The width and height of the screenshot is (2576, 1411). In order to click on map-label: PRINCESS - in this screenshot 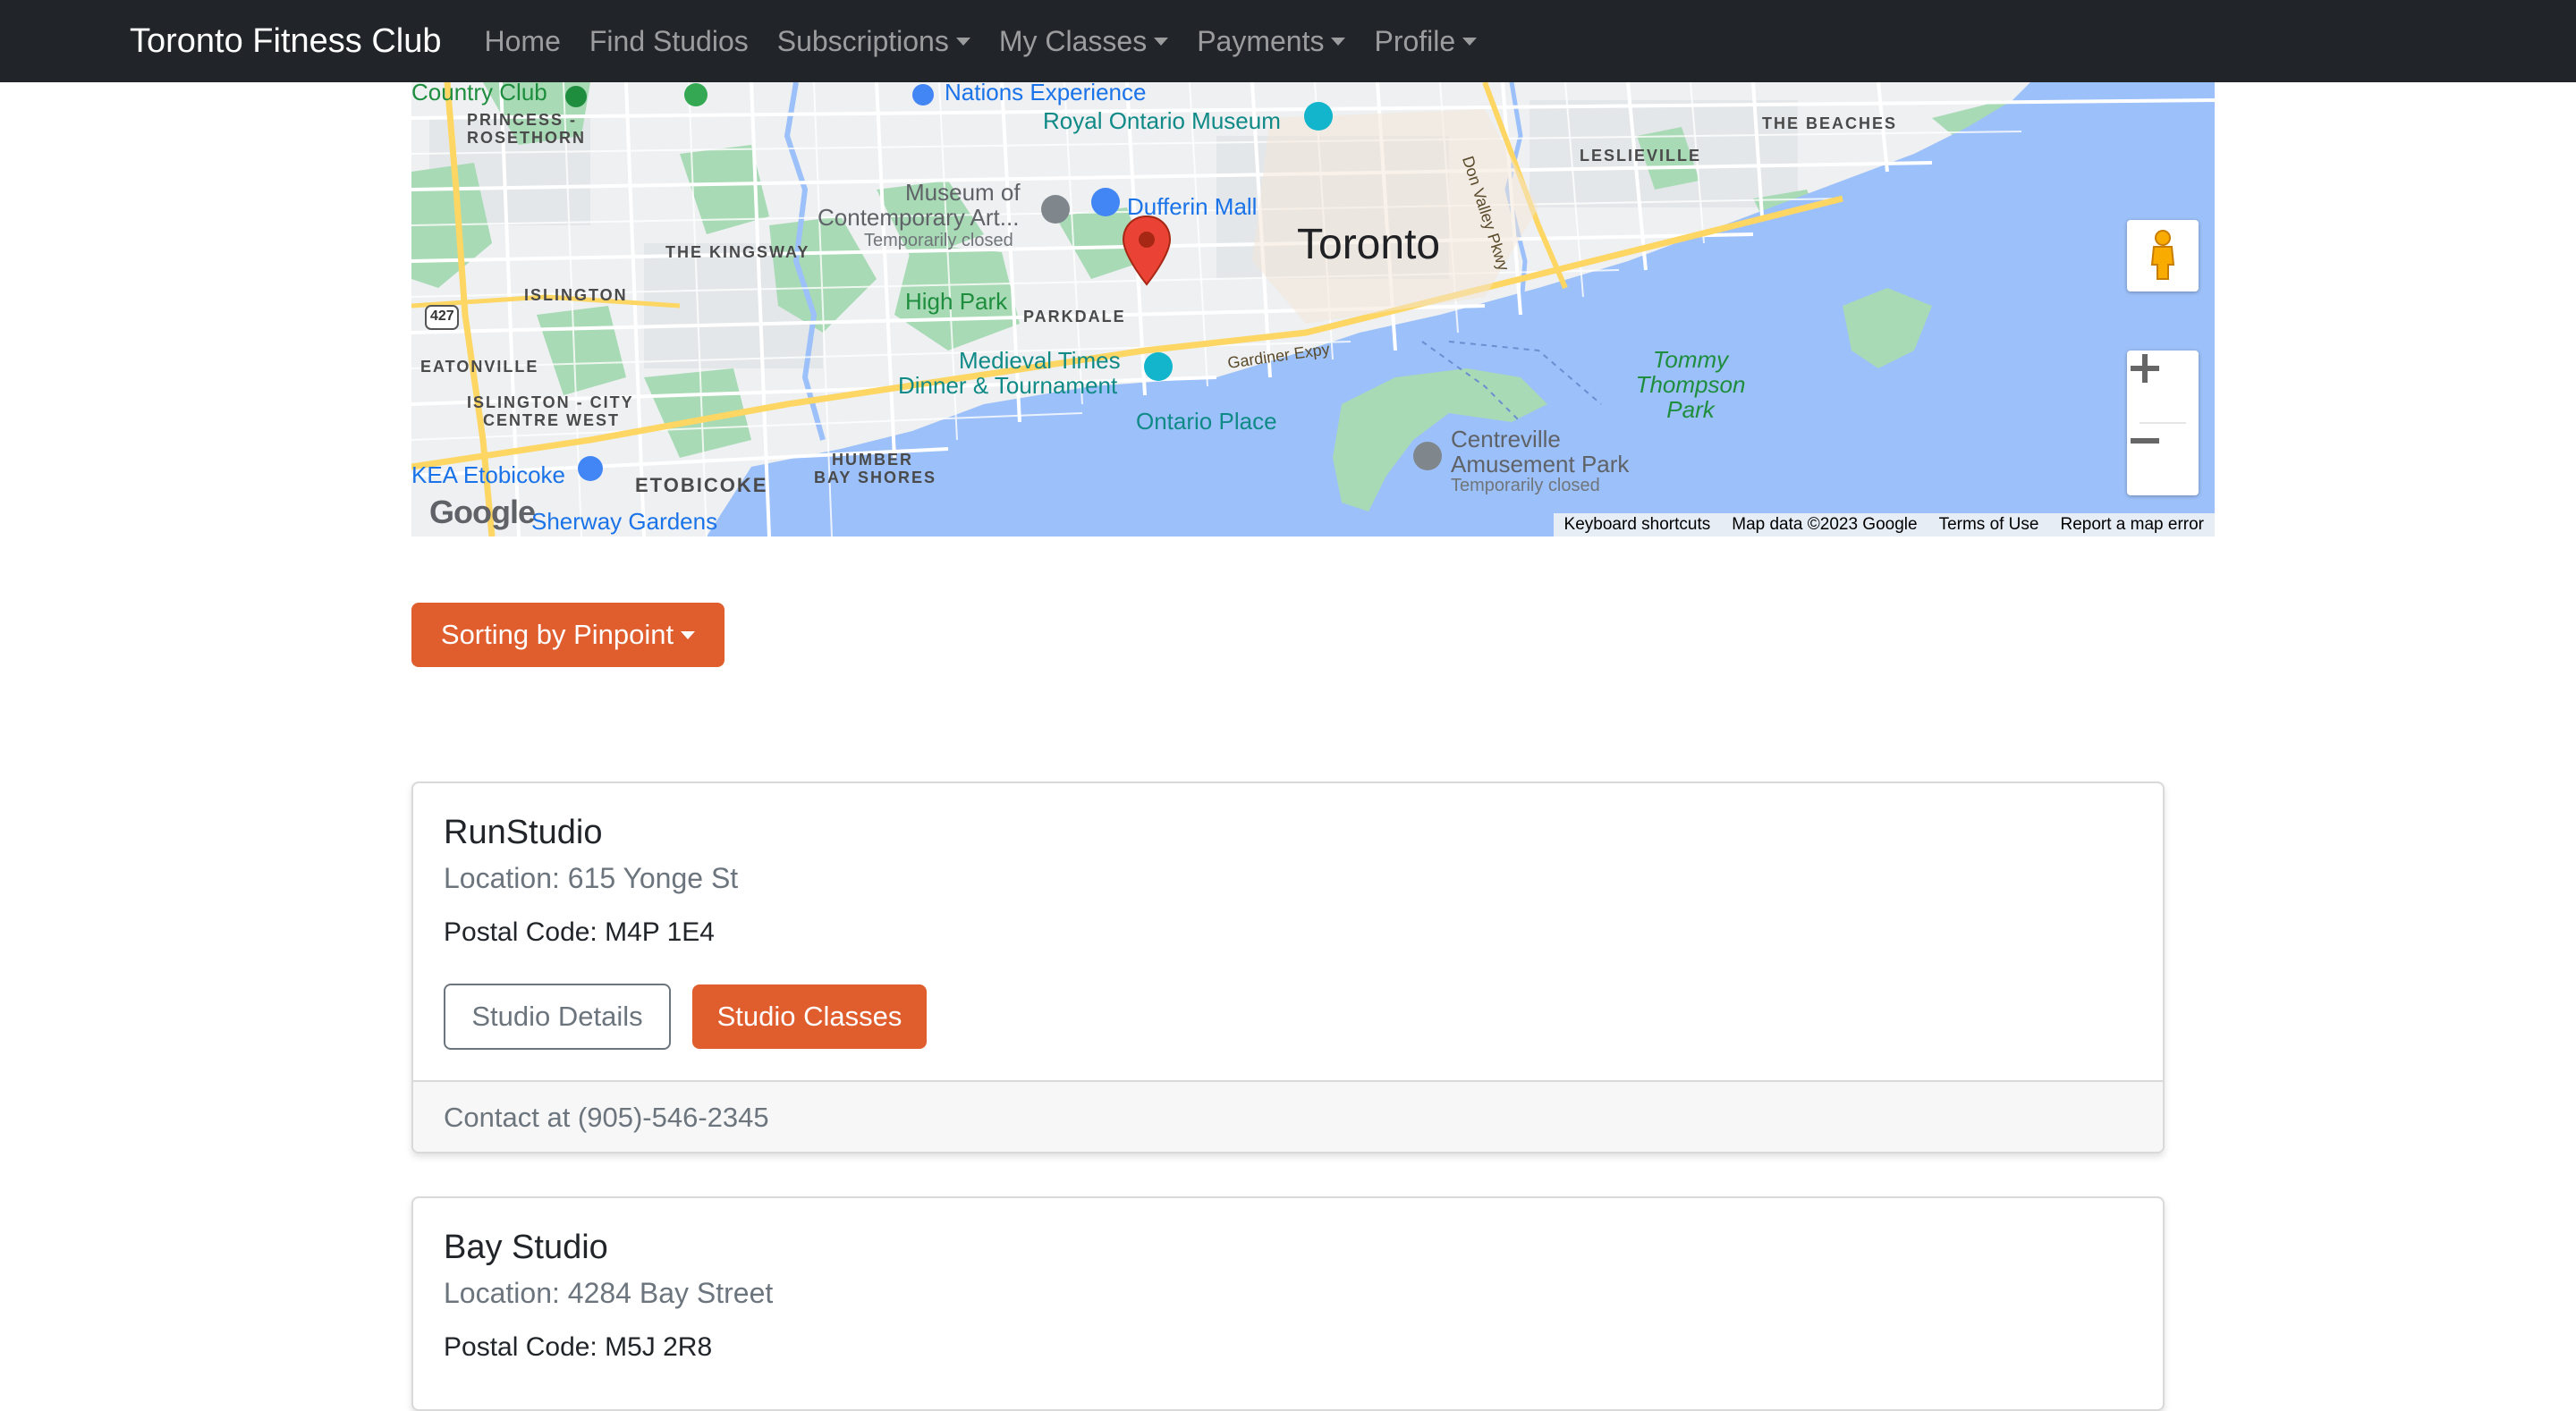, I will do `click(522, 120)`.